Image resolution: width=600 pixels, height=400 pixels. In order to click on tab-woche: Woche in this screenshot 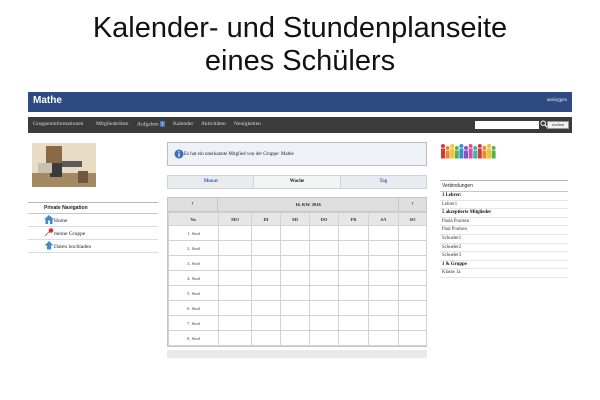, I will do `click(296, 182)`.